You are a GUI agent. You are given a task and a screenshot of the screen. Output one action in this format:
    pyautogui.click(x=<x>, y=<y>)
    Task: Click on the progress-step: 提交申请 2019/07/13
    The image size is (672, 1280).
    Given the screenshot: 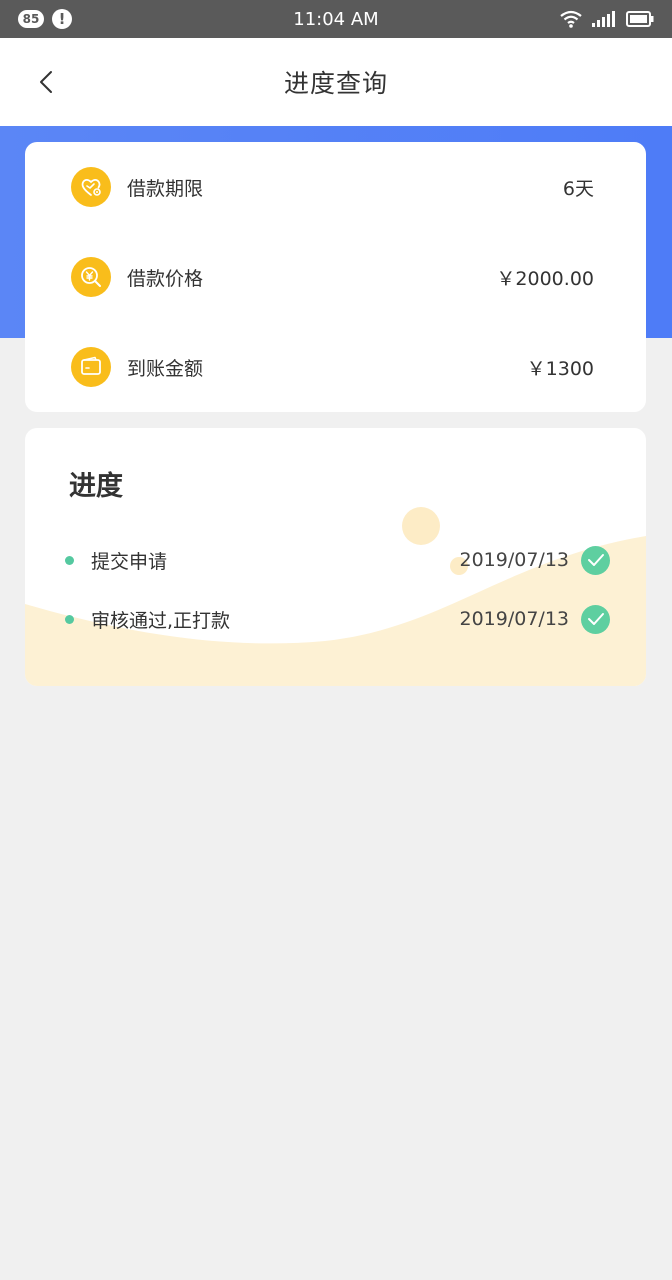 What is the action you would take?
    pyautogui.click(x=335, y=560)
    